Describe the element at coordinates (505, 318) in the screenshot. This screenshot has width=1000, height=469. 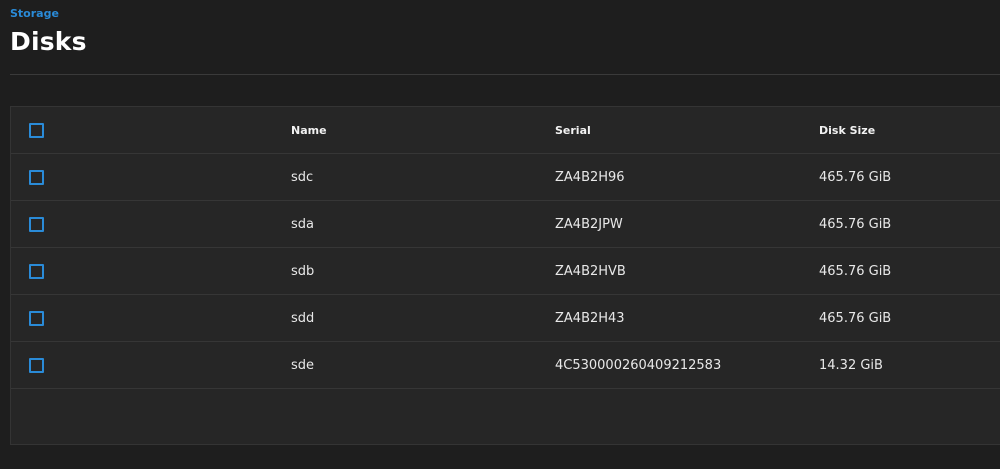
I see `table-row: sdd ZA4B2H43 465.76 GiB` at that location.